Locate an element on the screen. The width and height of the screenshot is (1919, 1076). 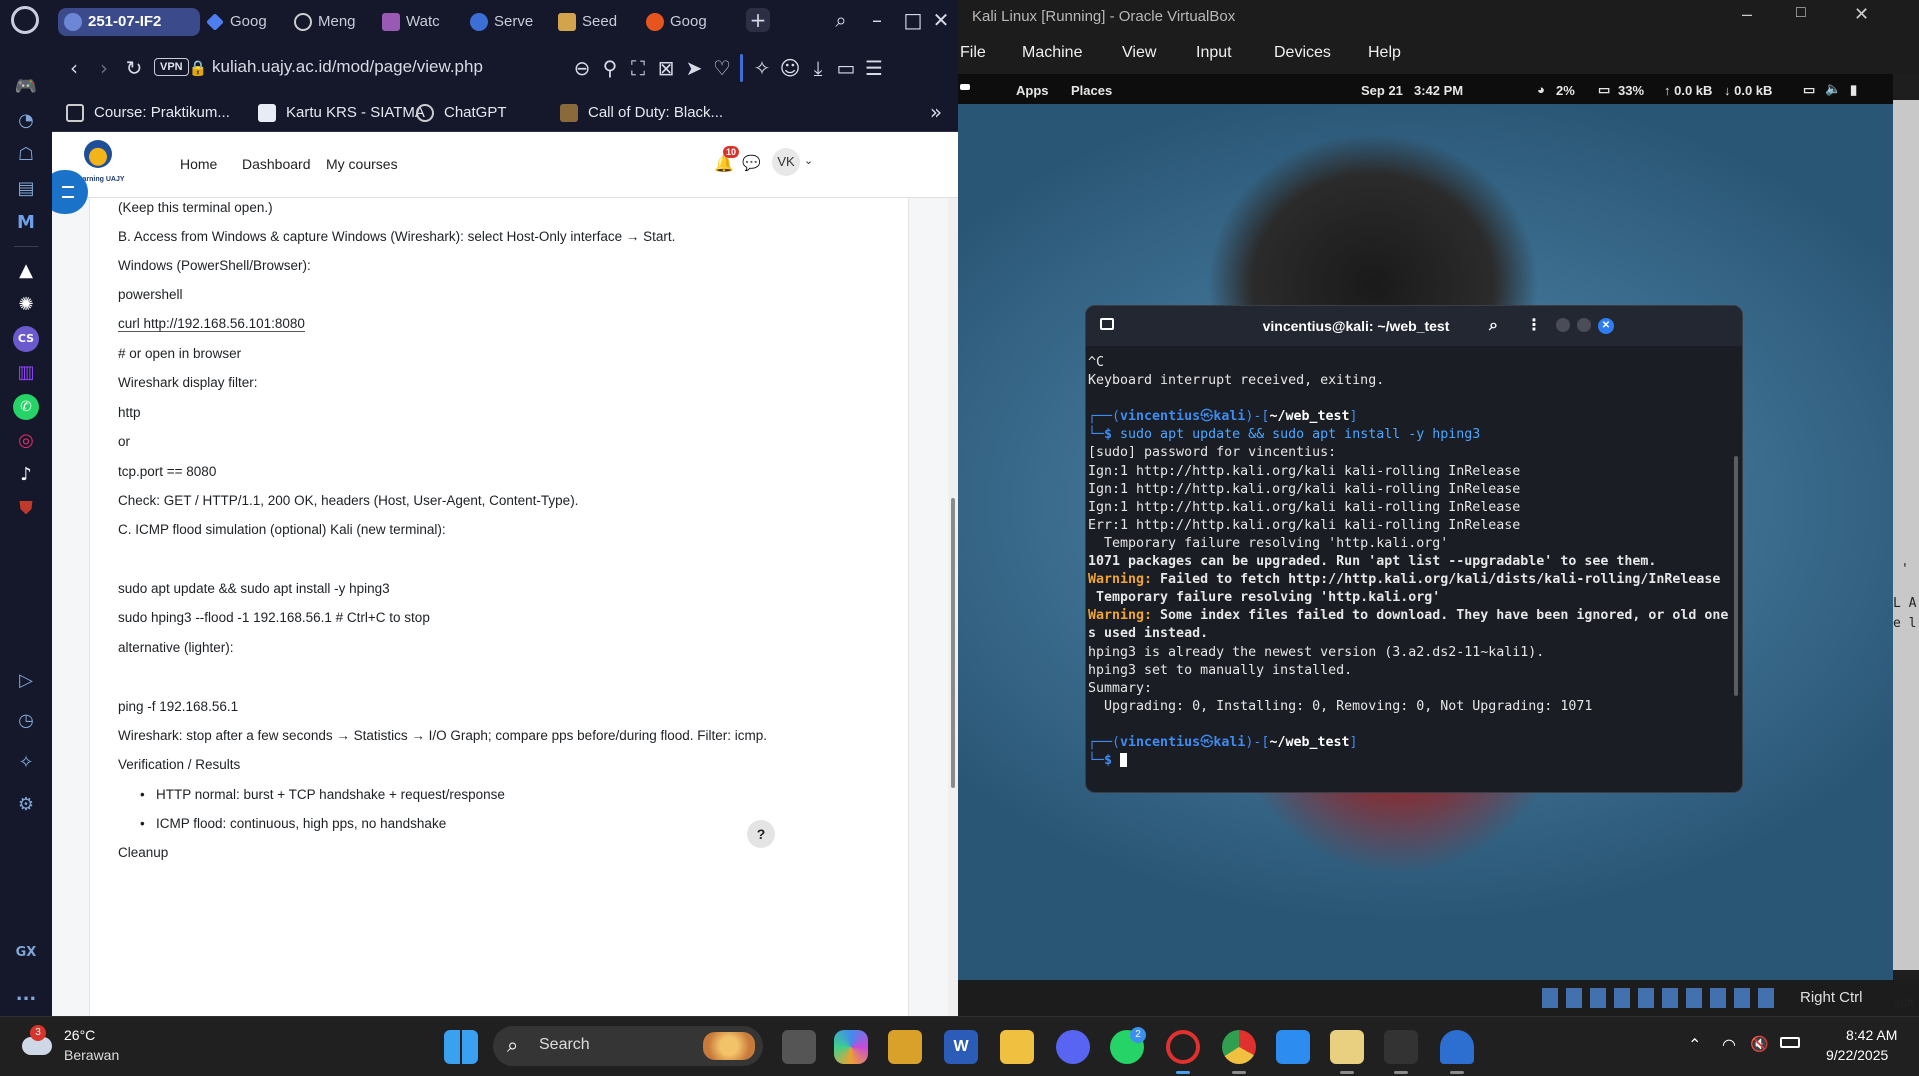
vbox-maximize-icon: □ is located at coordinates (1801, 13).